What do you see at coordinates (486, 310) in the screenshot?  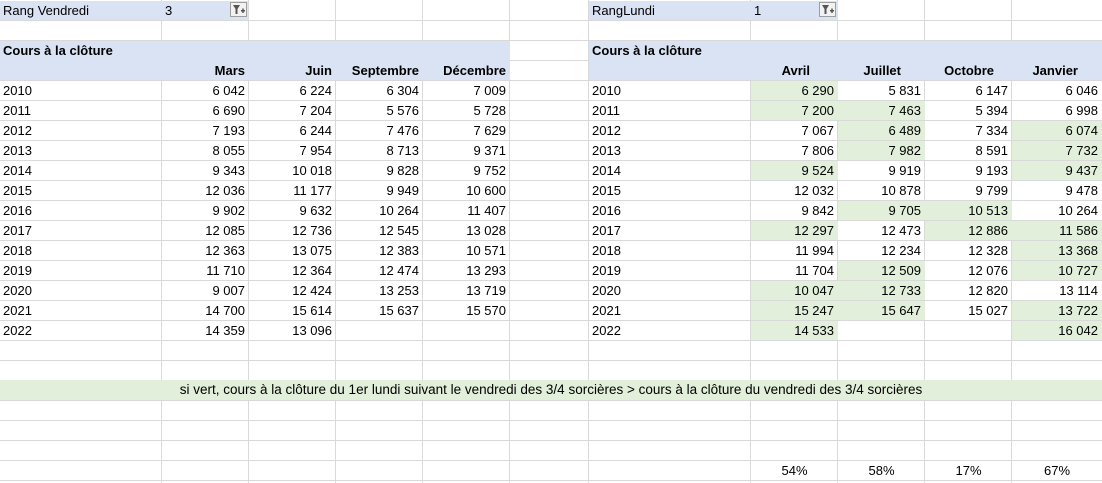 I see `left-value-cell: 15 570` at bounding box center [486, 310].